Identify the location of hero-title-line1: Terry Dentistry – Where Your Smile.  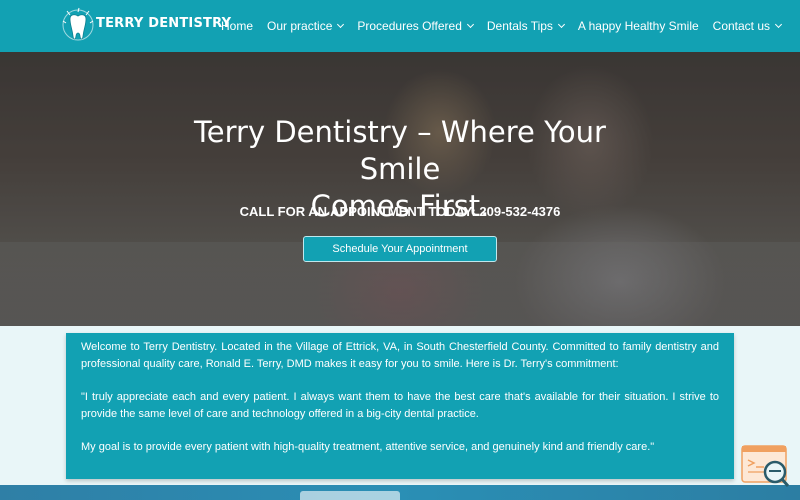
(400, 150).